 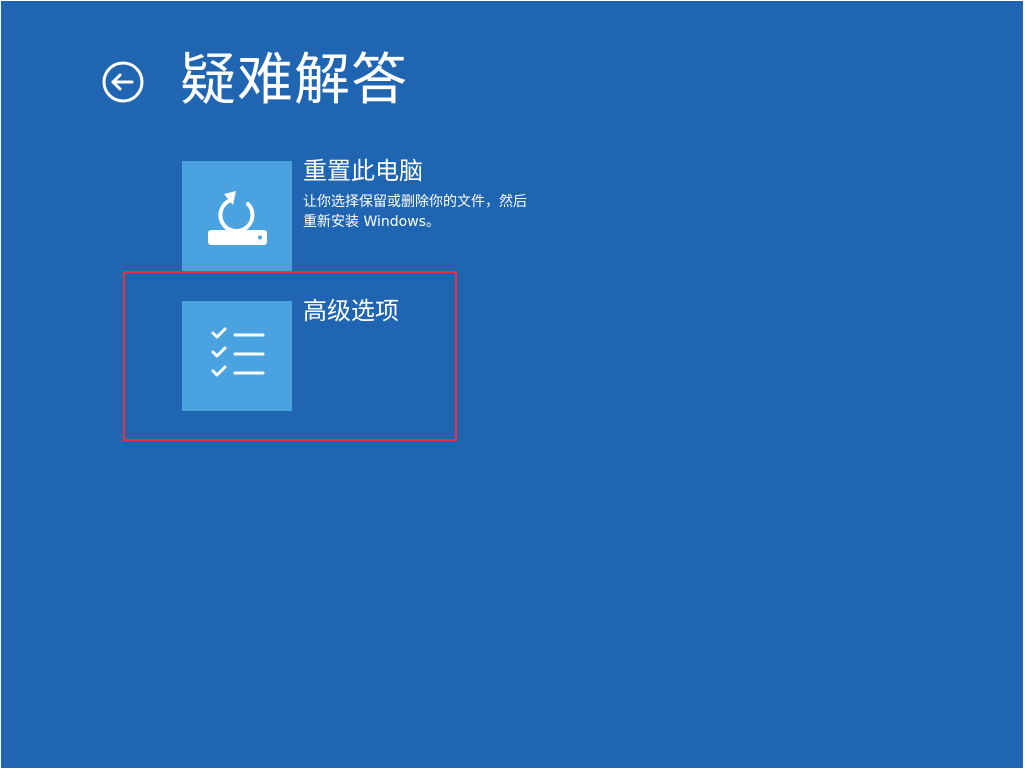 What do you see at coordinates (415, 202) in the screenshot?
I see `reset-pc-description-line: 让你选择保留或删除你的文件，然后` at bounding box center [415, 202].